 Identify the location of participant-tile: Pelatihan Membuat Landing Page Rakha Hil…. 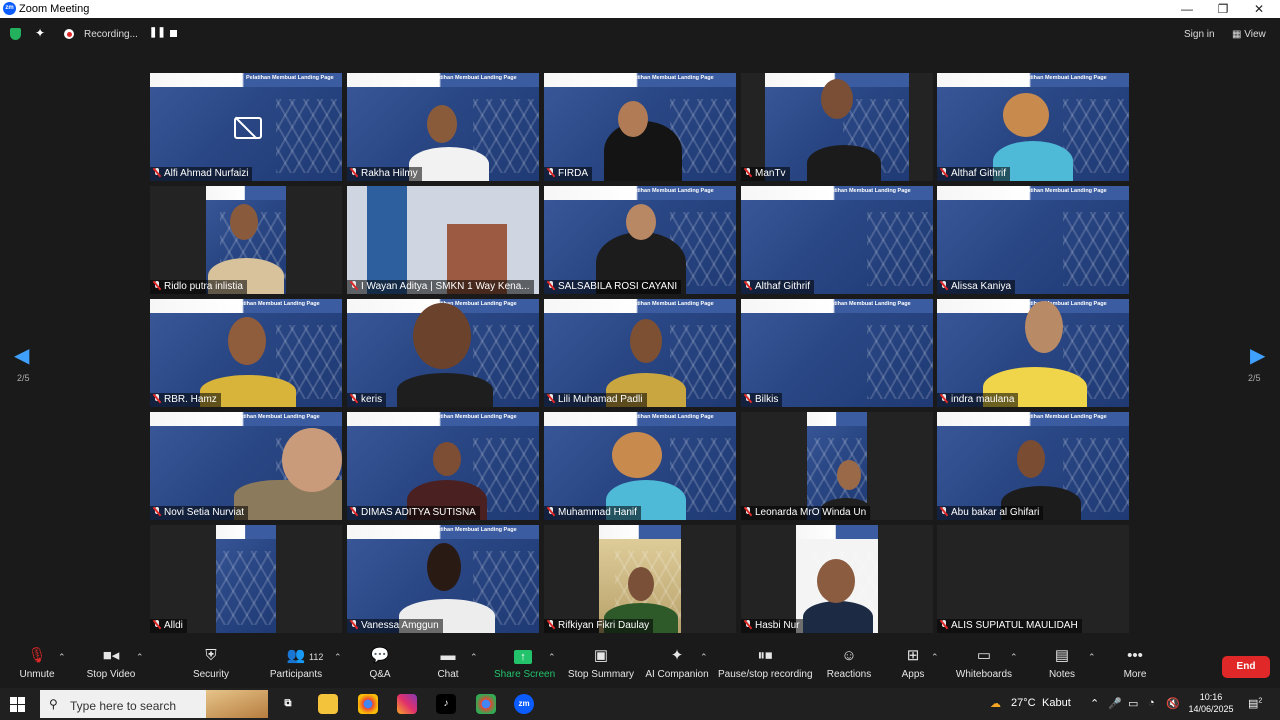
(443, 127).